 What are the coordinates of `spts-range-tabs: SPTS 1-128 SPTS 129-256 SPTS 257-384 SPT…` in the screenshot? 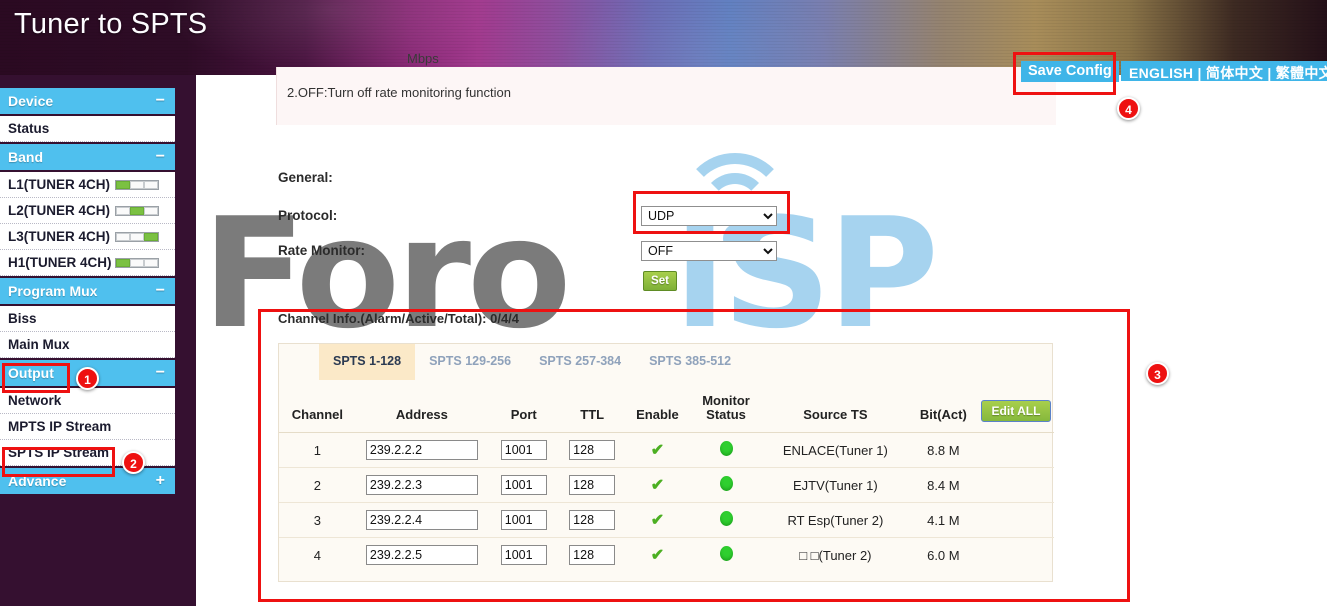 It's located at (532, 362).